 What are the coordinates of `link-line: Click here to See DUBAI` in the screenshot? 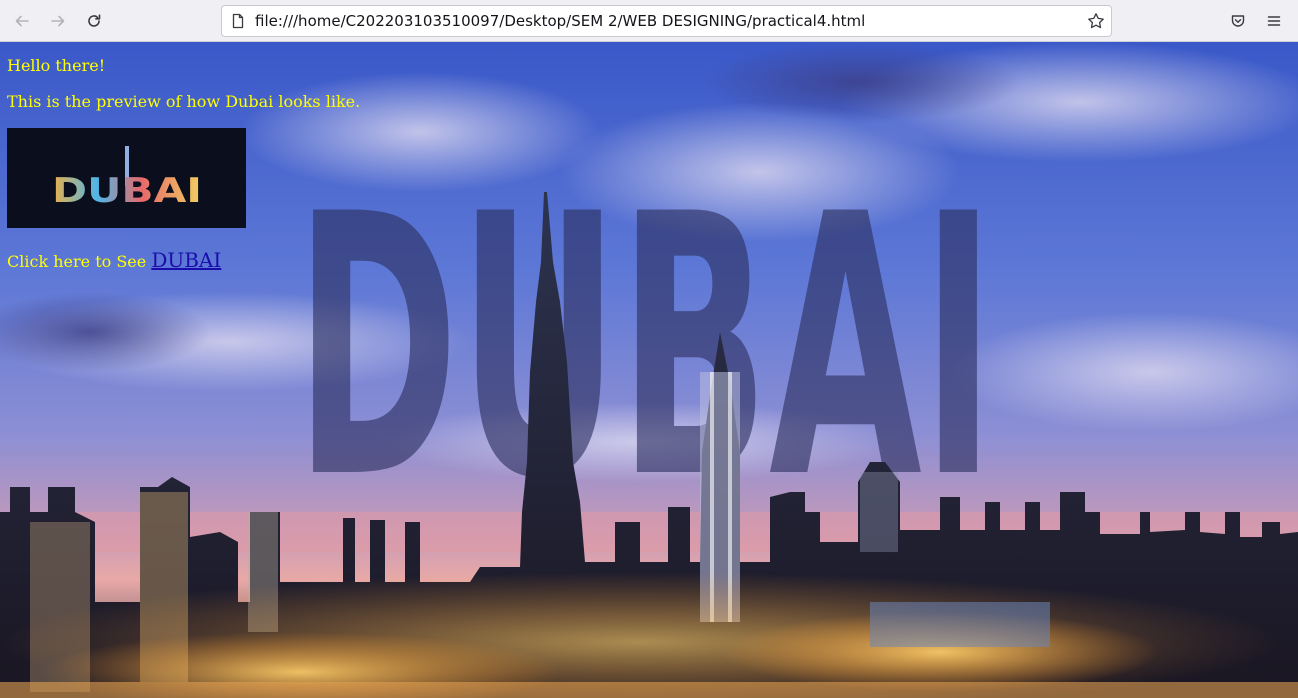 It's located at (114, 260).